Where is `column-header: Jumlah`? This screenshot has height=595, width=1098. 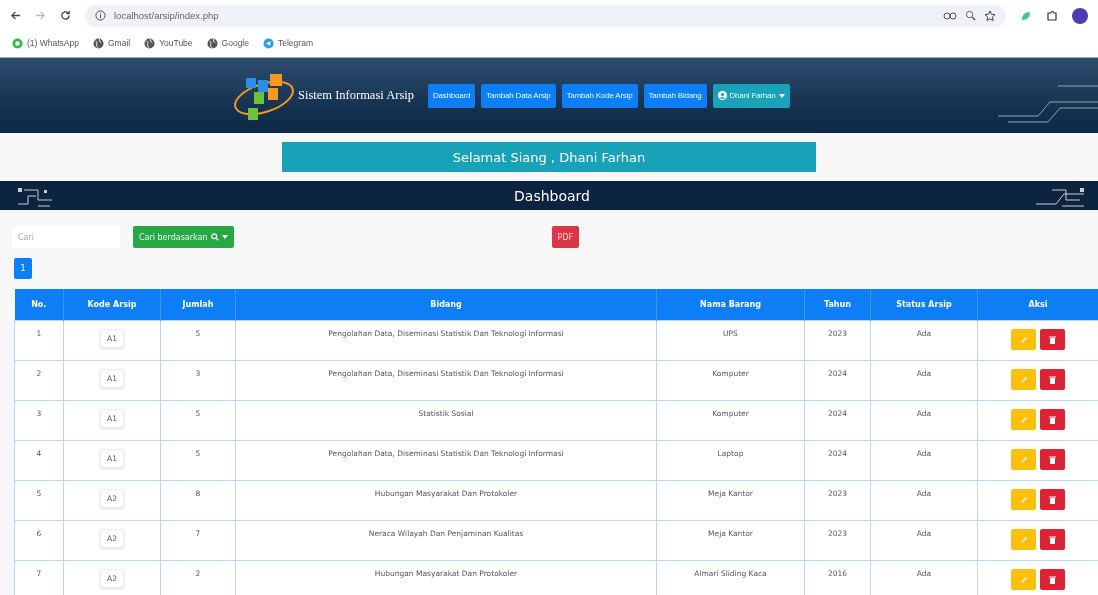 column-header: Jumlah is located at coordinates (198, 305).